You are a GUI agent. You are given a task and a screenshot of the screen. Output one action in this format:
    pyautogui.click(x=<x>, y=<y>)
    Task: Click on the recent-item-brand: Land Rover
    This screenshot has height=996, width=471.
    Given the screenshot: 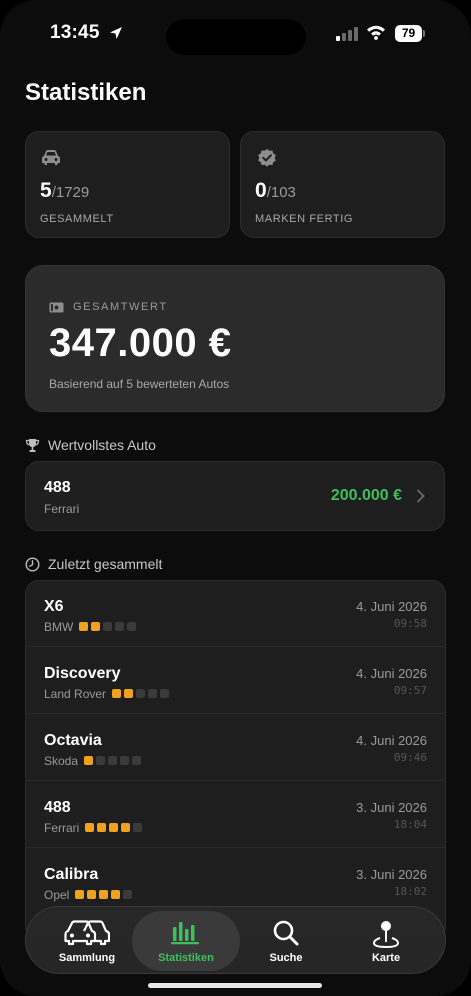 What is the action you would take?
    pyautogui.click(x=75, y=694)
    